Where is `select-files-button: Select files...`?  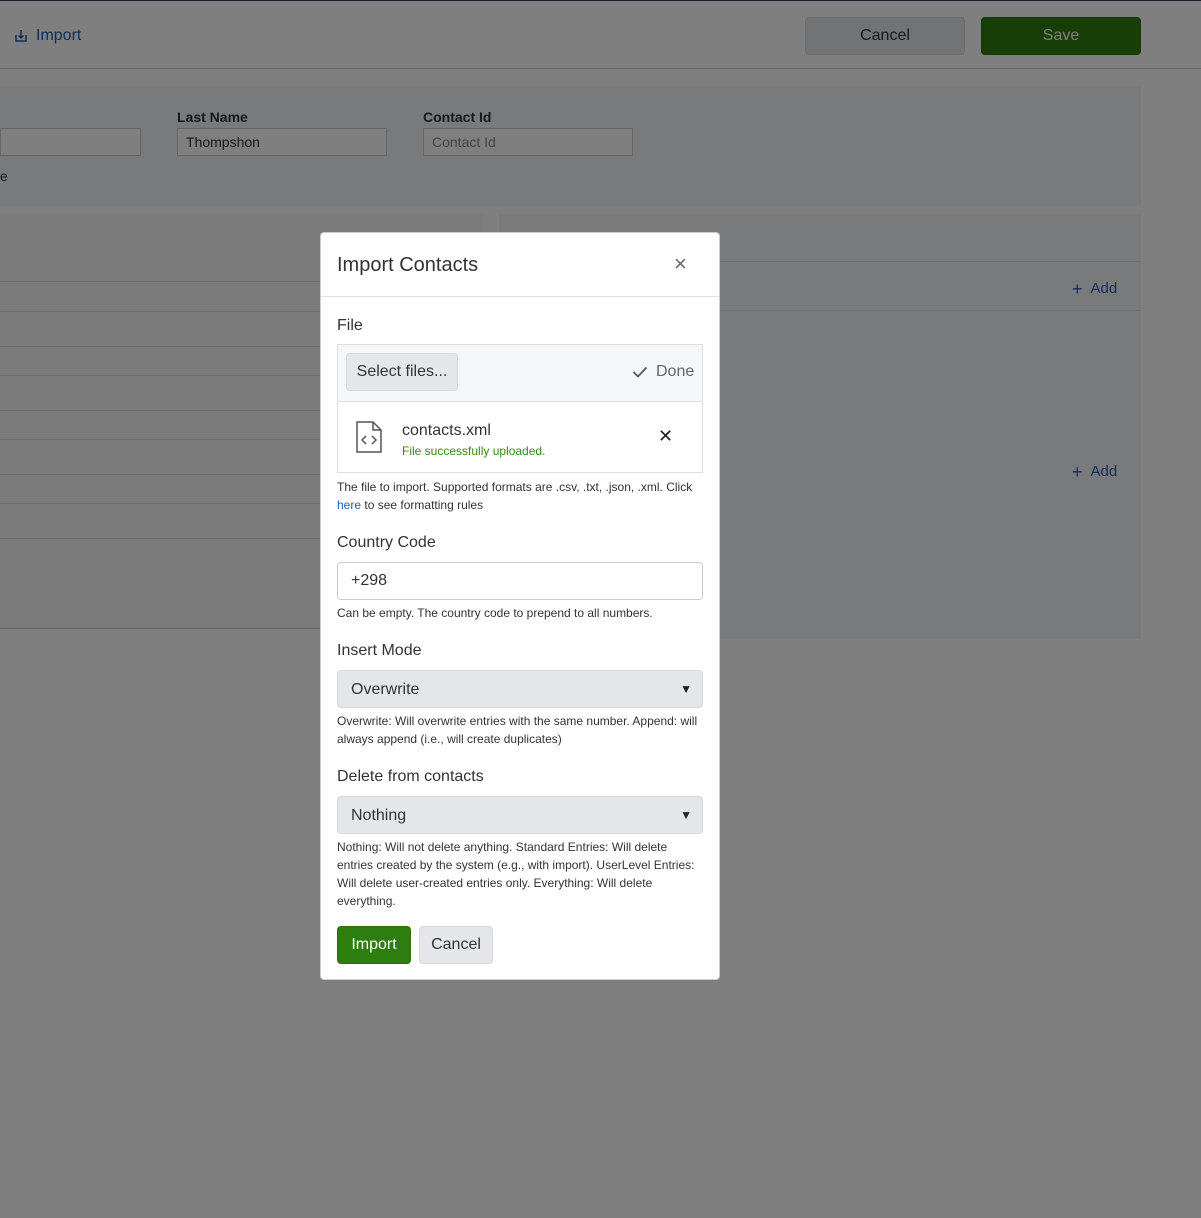 select-files-button: Select files... is located at coordinates (402, 372).